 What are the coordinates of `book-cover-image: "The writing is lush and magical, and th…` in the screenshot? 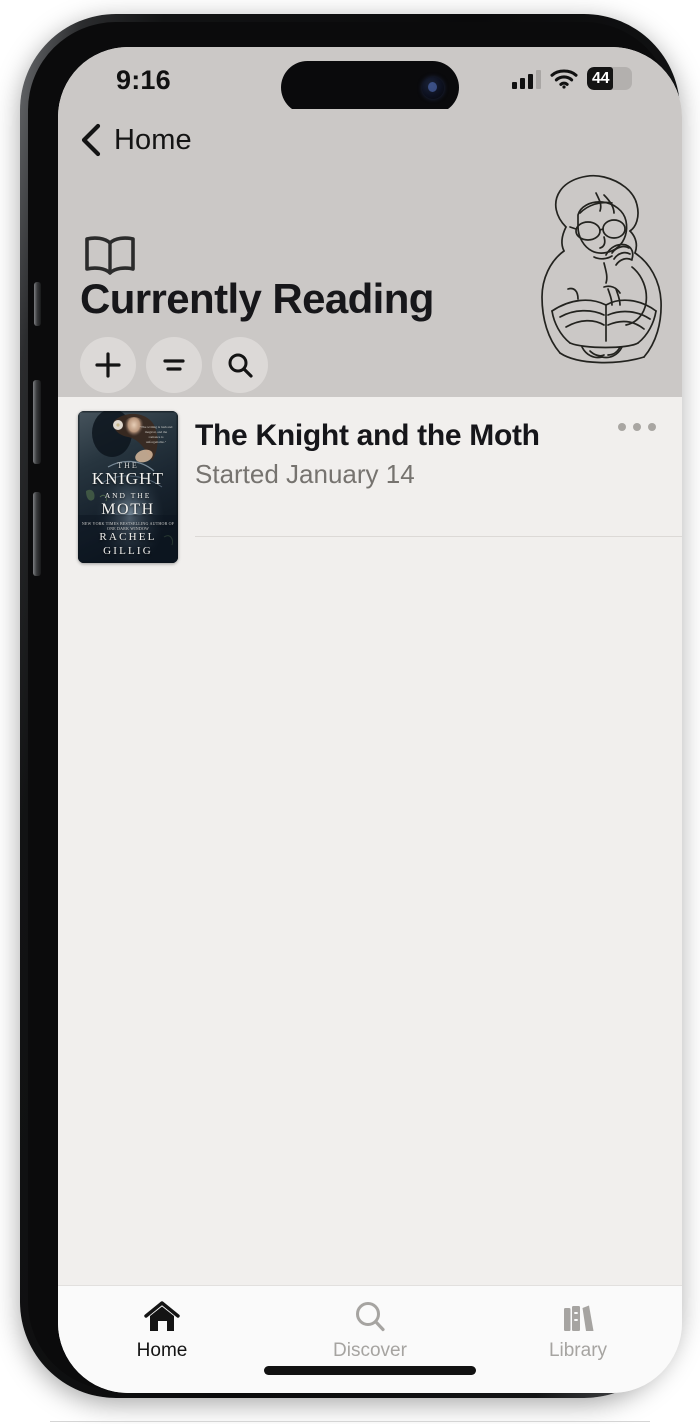 It's located at (128, 487).